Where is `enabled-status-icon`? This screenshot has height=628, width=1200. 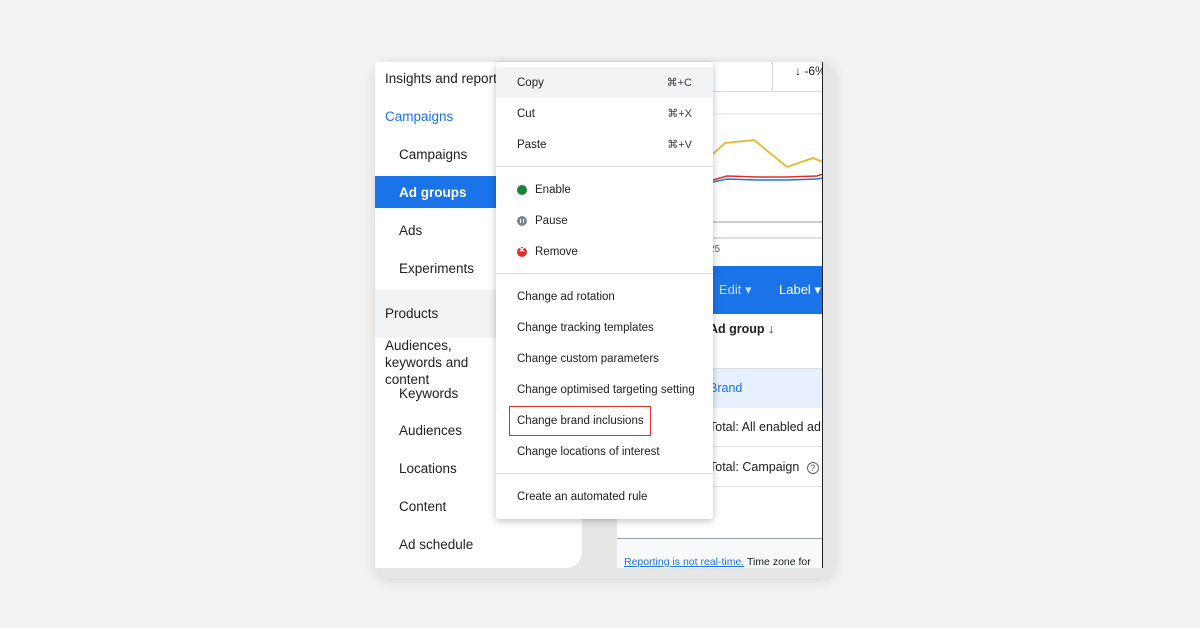 enabled-status-icon is located at coordinates (522, 189).